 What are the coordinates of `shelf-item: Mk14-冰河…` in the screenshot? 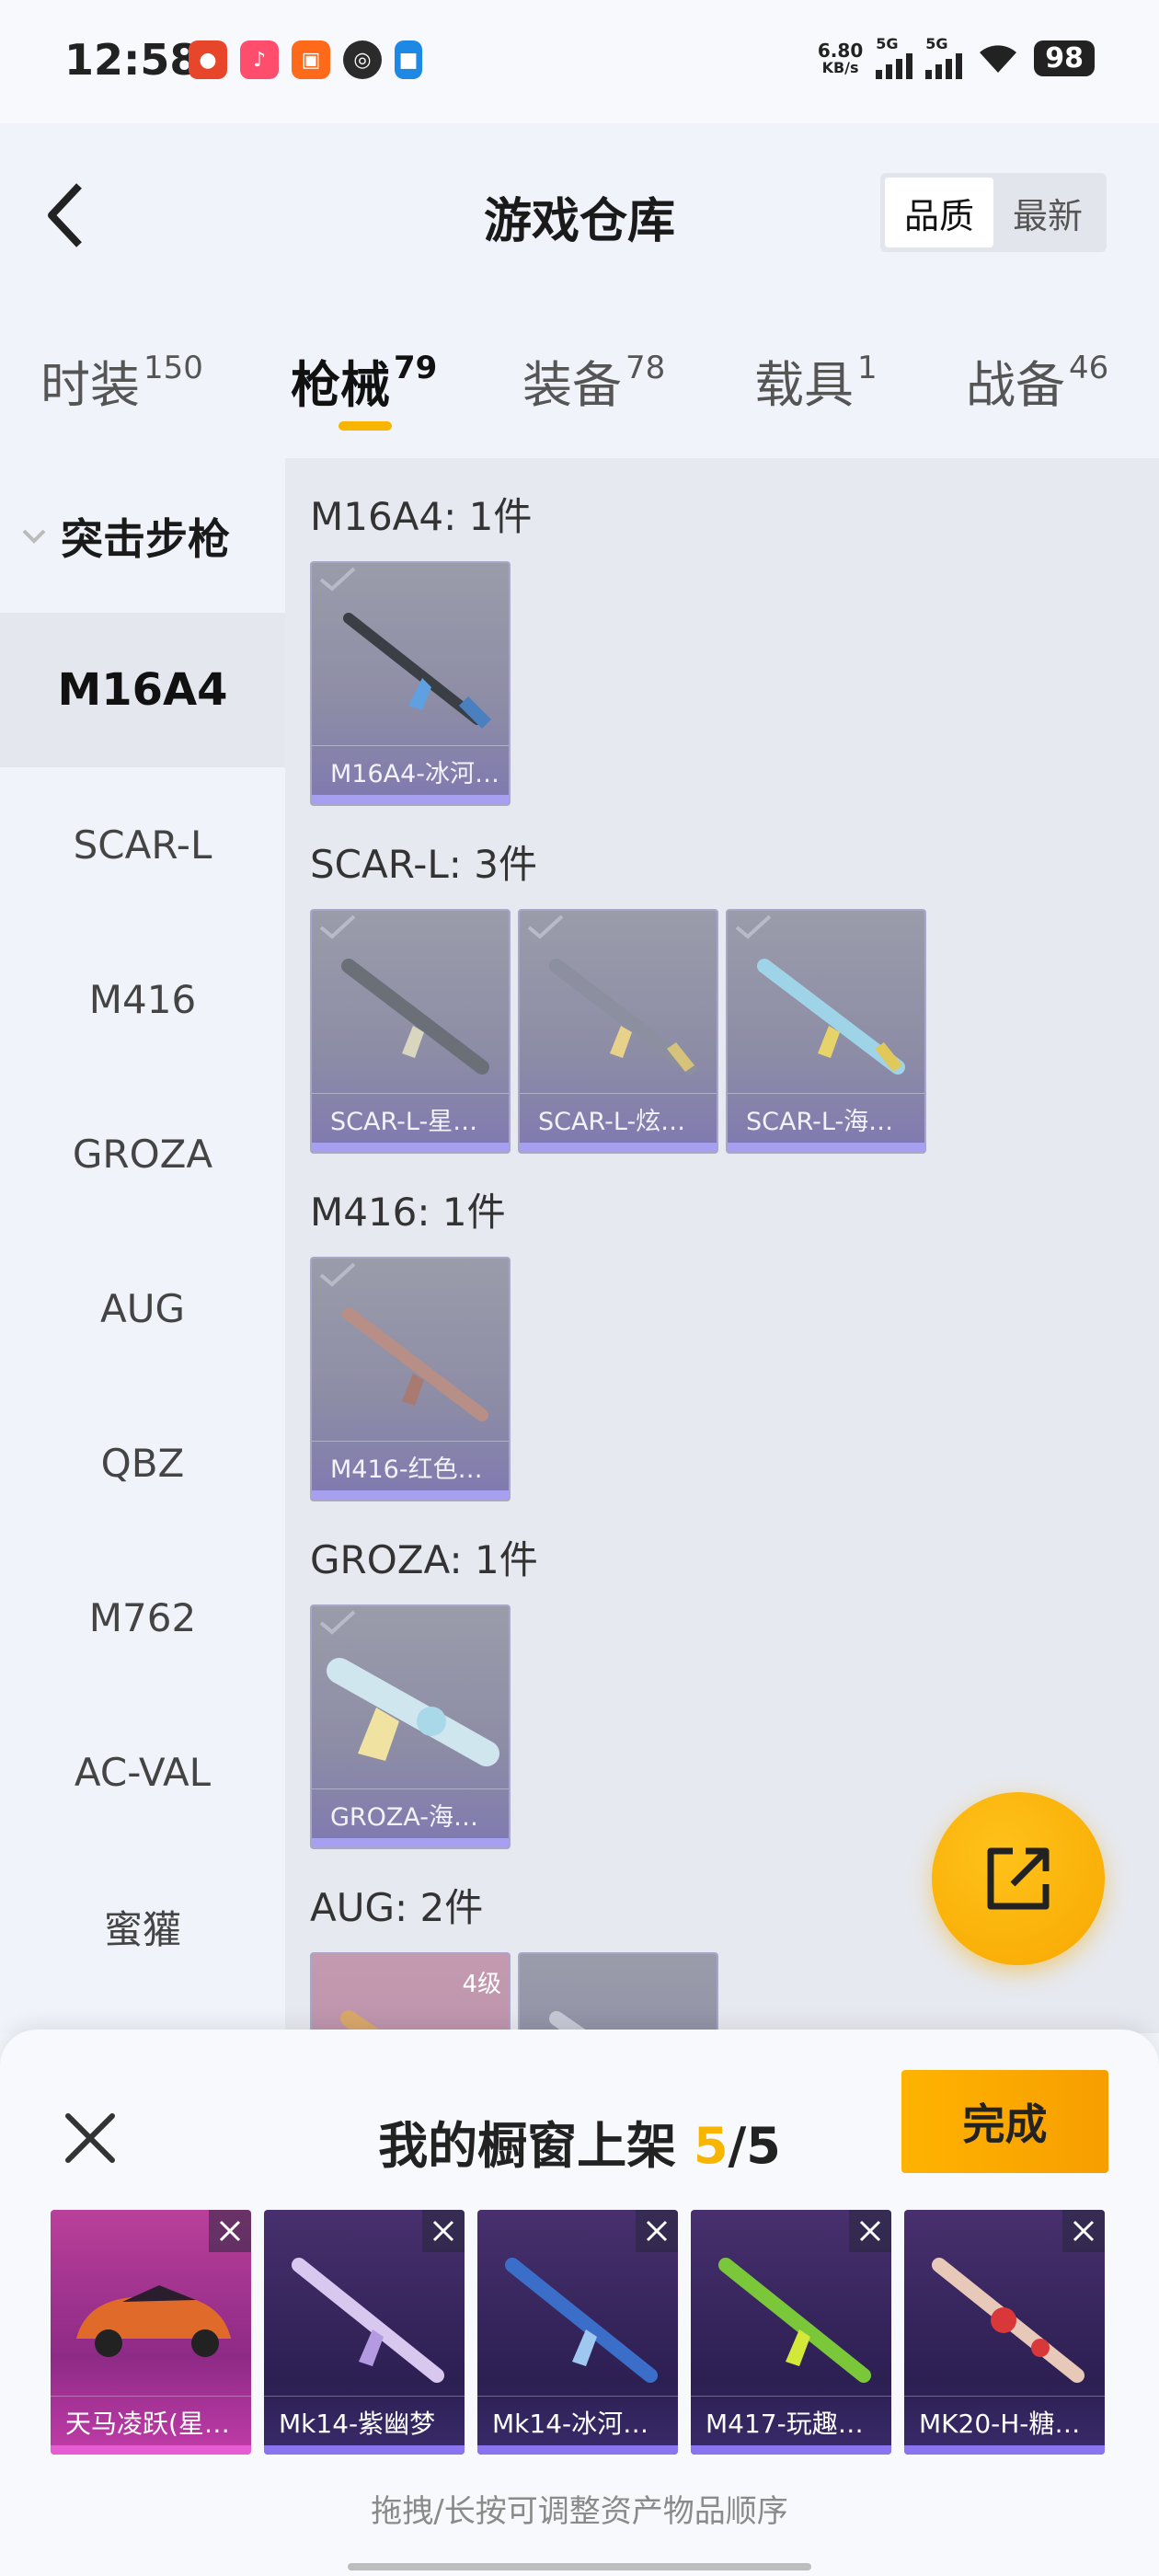 It's located at (577, 2332).